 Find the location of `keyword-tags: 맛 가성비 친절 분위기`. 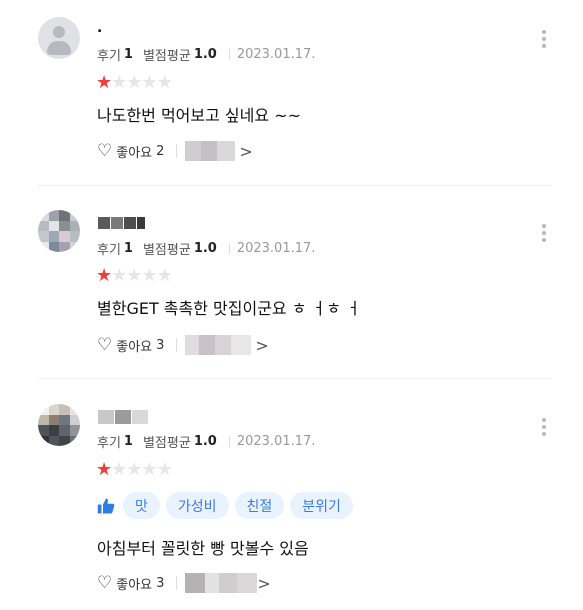

keyword-tags: 맛 가성비 친절 분위기 is located at coordinates (228, 505).